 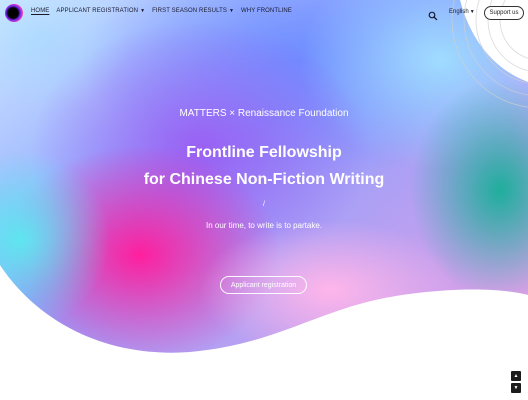 I want to click on nav-item-label: HOME, so click(x=40, y=11).